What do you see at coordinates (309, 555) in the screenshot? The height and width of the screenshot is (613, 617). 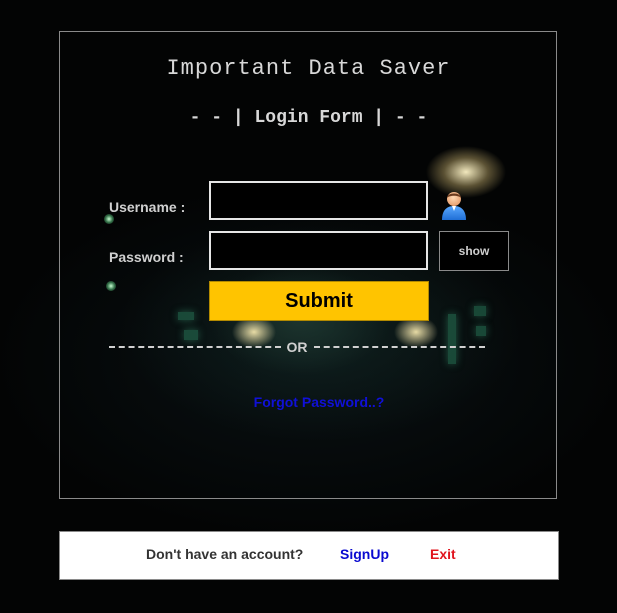 I see `signup-bar: Don't have an account? SignUp Exit` at bounding box center [309, 555].